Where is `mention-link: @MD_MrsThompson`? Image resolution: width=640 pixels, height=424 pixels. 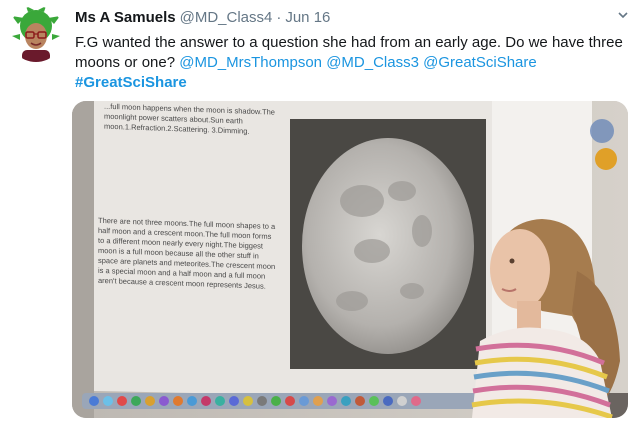
mention-link: @MD_MrsThompson is located at coordinates (250, 62).